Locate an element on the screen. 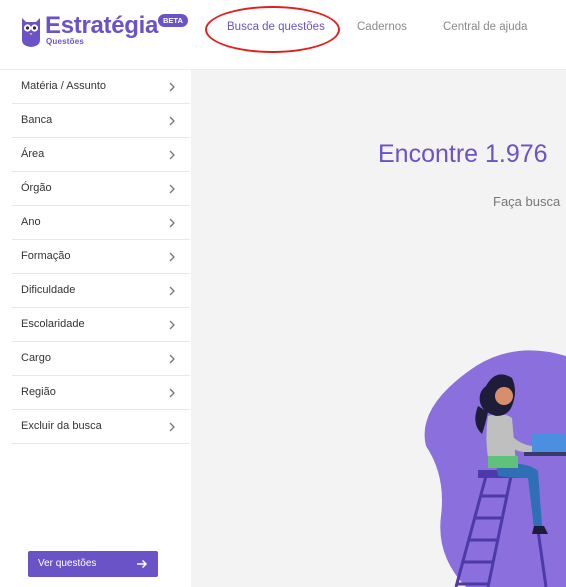 The height and width of the screenshot is (587, 566). filter-area: Área is located at coordinates (101, 155).